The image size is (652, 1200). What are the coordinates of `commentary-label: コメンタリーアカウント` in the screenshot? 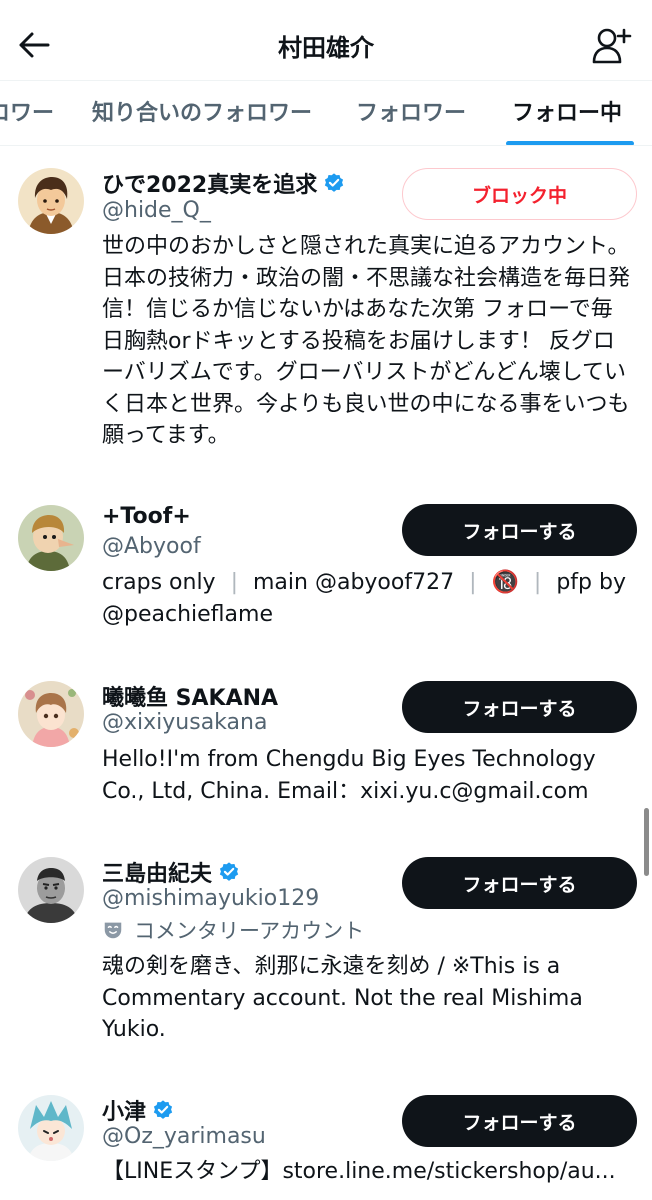 It's located at (233, 930).